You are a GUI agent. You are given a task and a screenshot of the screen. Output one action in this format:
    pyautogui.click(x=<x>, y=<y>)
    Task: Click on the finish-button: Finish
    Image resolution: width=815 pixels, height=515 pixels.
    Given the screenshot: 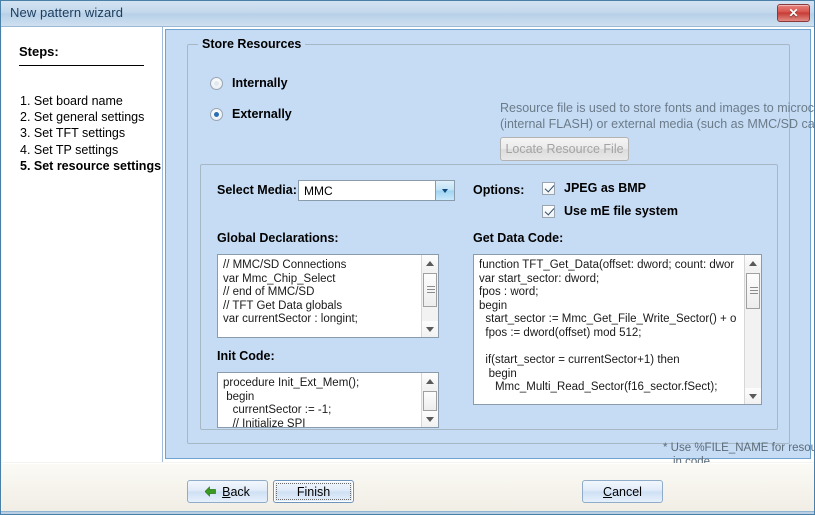 What is the action you would take?
    pyautogui.click(x=313, y=491)
    